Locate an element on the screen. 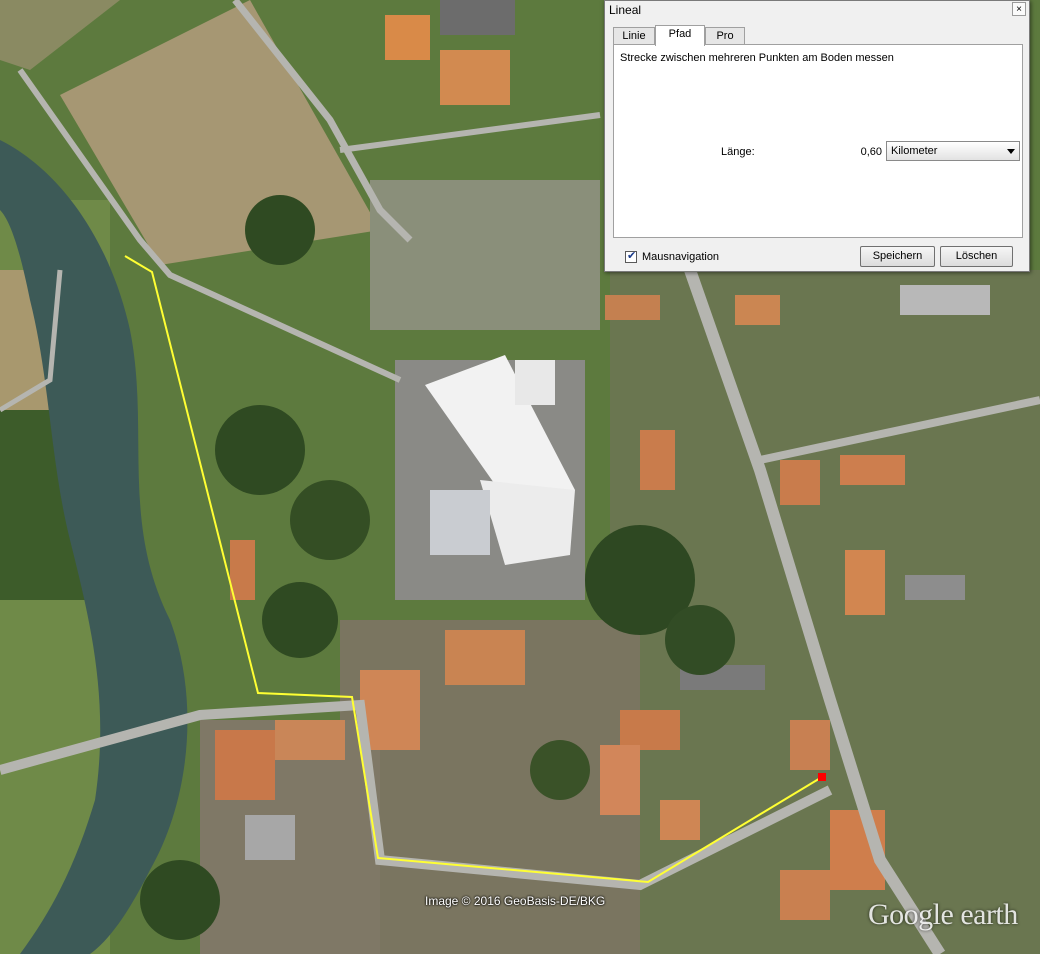 The width and height of the screenshot is (1040, 954). google-earth-logo: Google earth is located at coordinates (943, 914).